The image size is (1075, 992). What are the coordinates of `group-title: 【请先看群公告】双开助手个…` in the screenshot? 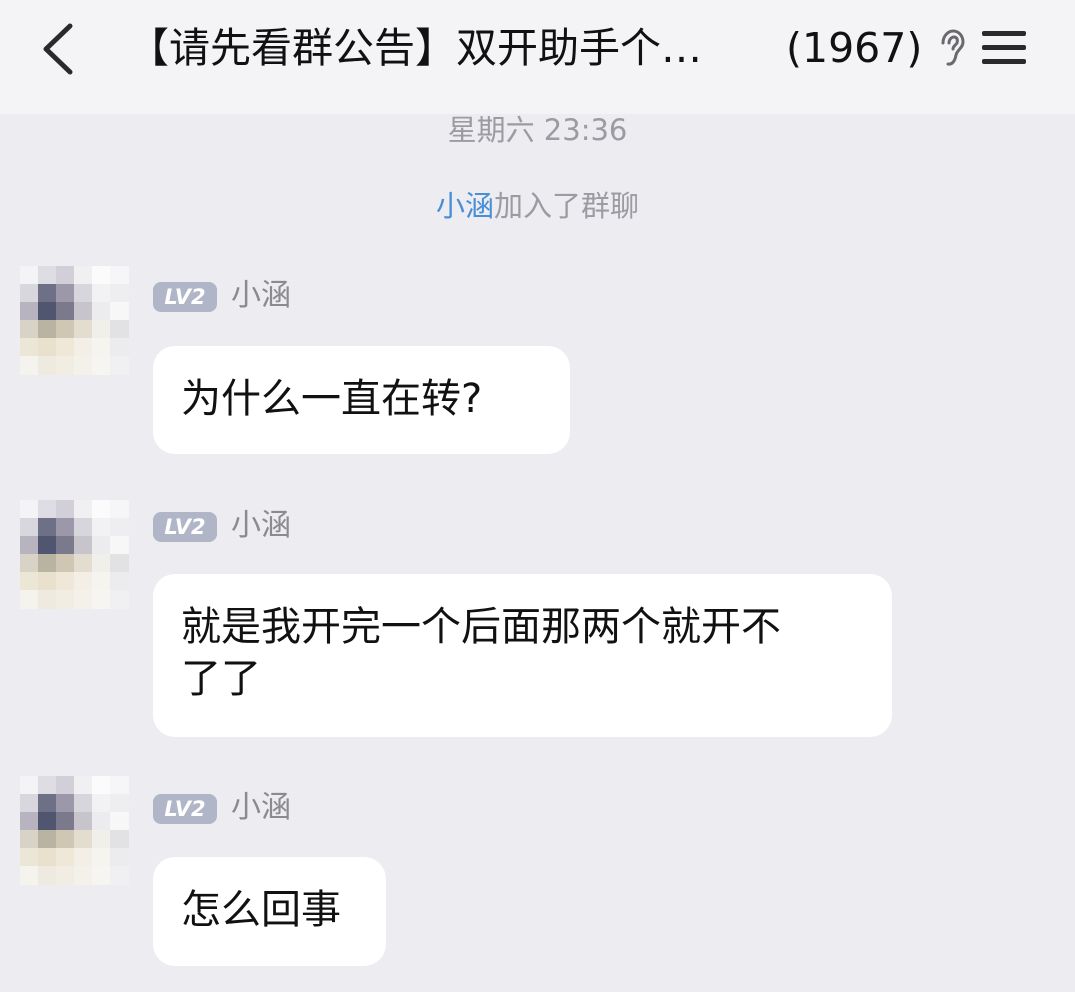 It's located at (438, 48).